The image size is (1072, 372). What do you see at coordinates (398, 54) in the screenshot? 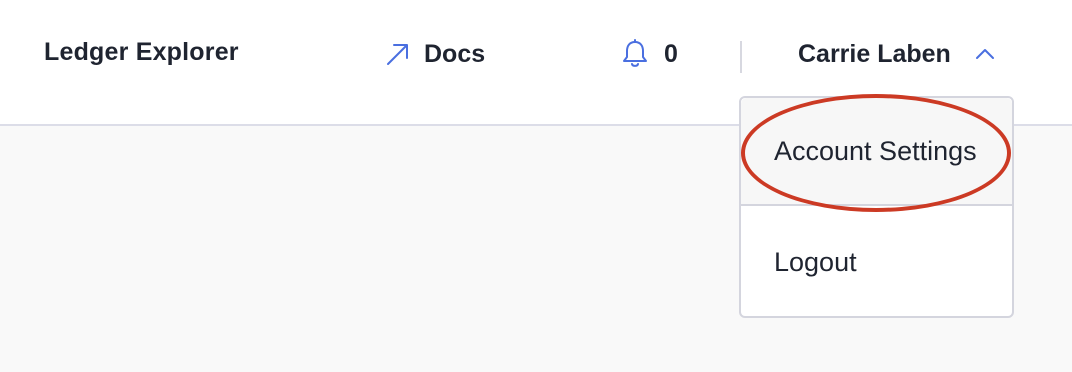
I see `arrow-up-right-icon` at bounding box center [398, 54].